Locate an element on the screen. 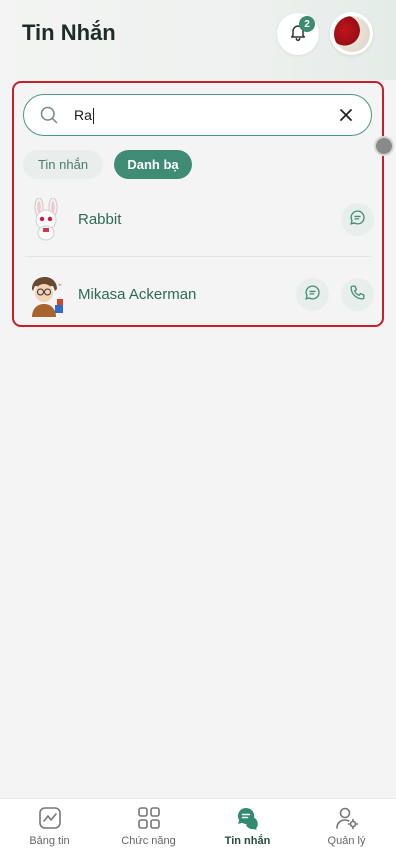  contact-row: Rabbit is located at coordinates (198, 220).